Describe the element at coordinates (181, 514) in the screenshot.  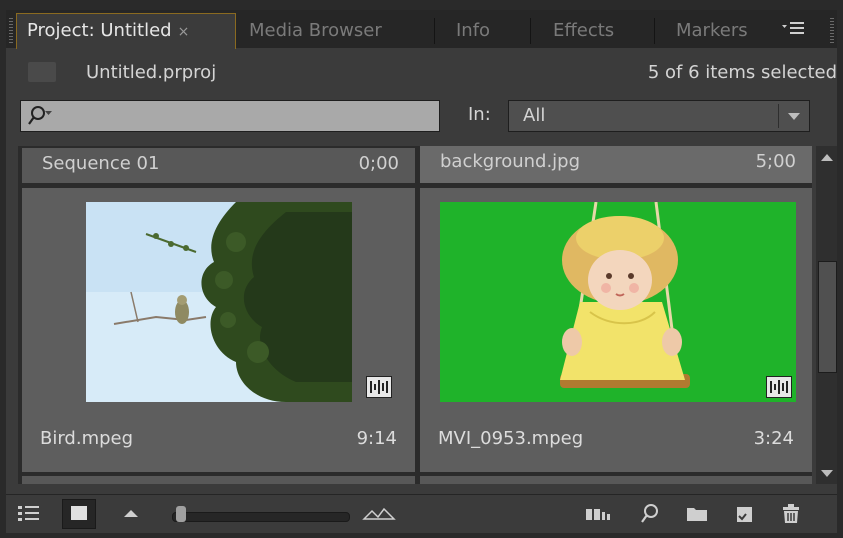
I see `thumbnail-zoom-slider-knob` at that location.